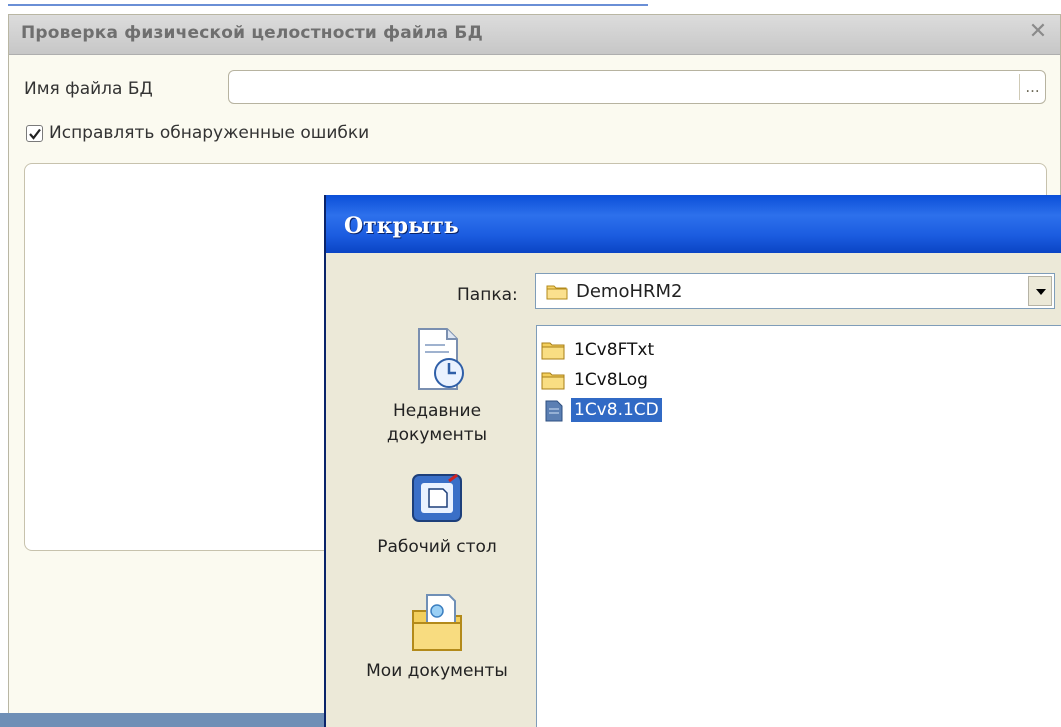 The image size is (1061, 727). What do you see at coordinates (530, 7) in the screenshot?
I see `top-link-strip` at bounding box center [530, 7].